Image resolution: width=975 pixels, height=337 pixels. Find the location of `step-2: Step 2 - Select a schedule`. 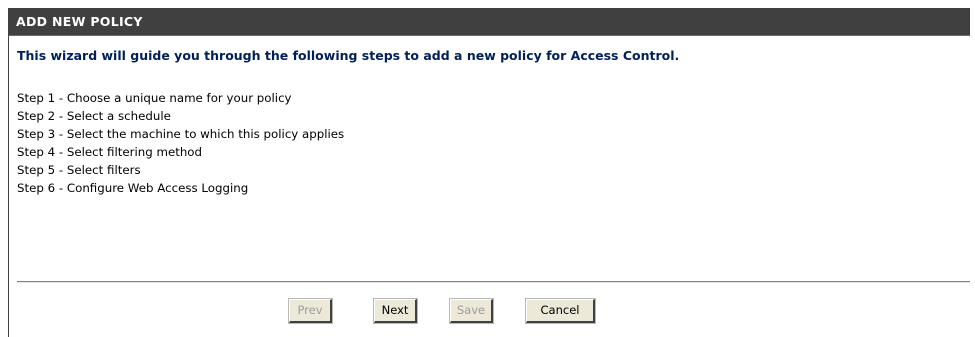

step-2: Step 2 - Select a schedule is located at coordinates (94, 116).